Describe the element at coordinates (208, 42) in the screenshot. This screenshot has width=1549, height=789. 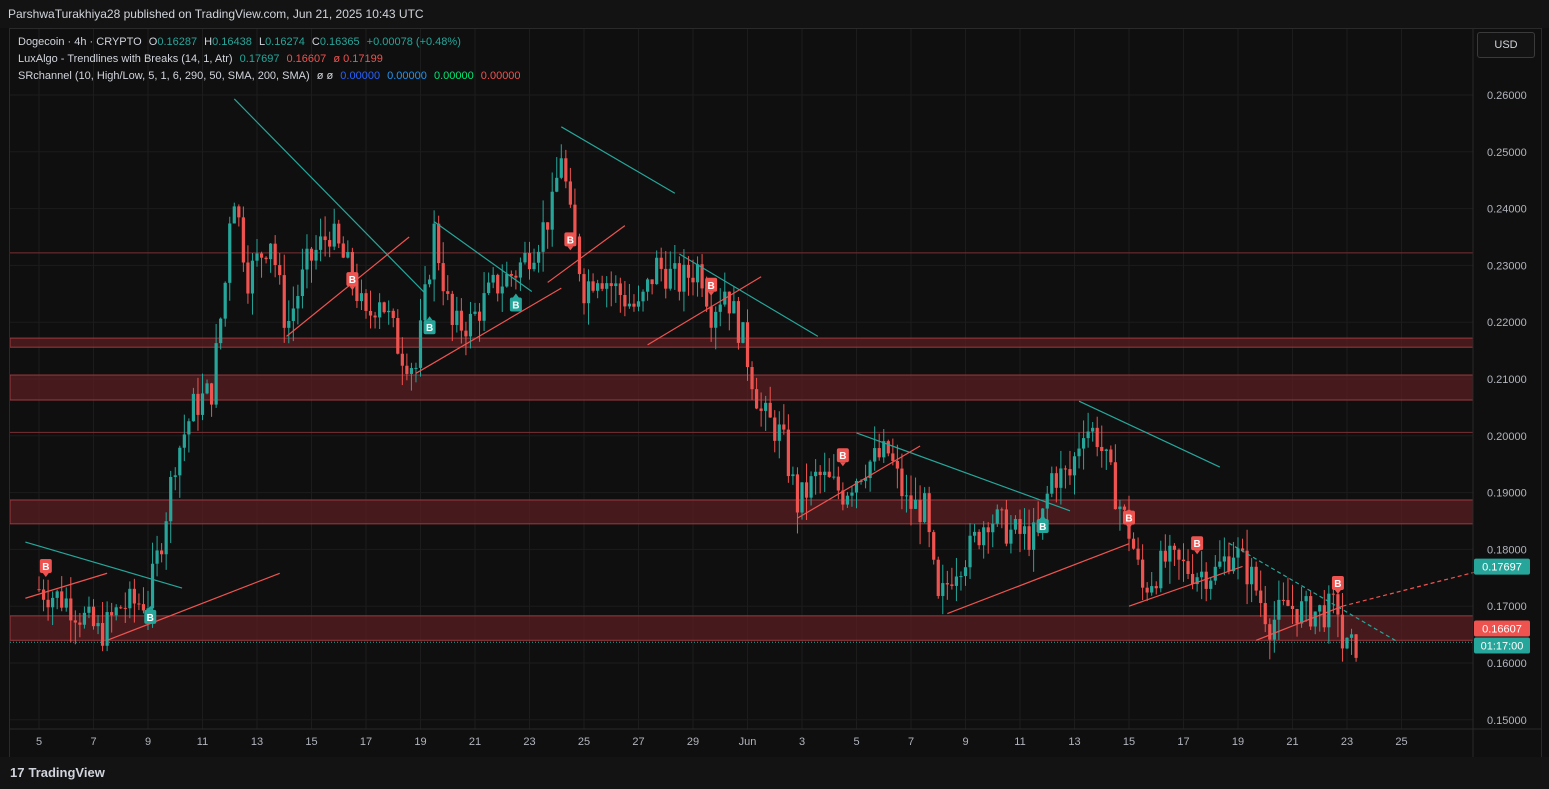
I see `high-label: H` at that location.